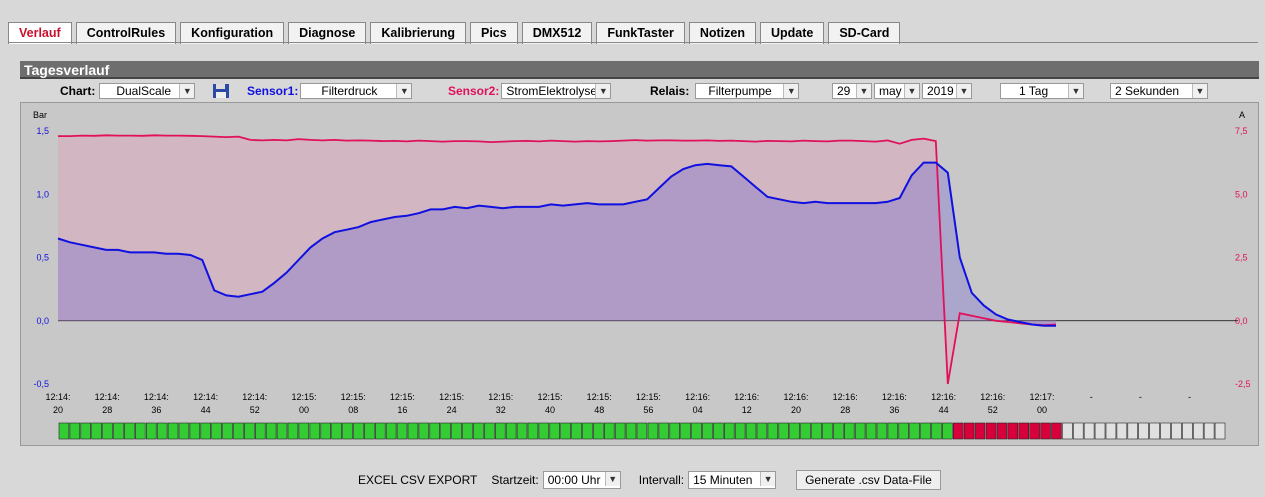 The height and width of the screenshot is (497, 1265). What do you see at coordinates (327, 33) in the screenshot?
I see `tab-diagnose: Diagnose` at bounding box center [327, 33].